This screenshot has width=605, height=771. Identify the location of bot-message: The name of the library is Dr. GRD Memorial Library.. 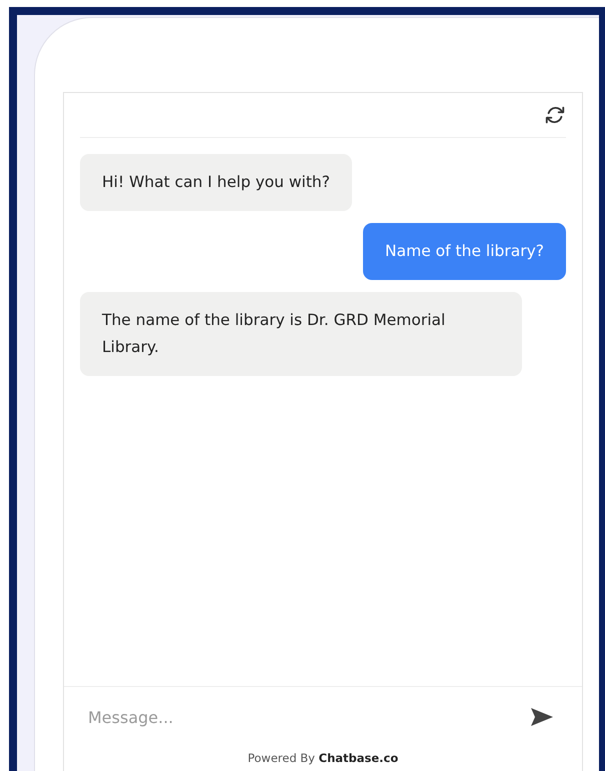
(301, 334).